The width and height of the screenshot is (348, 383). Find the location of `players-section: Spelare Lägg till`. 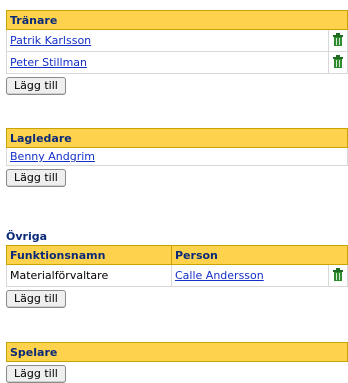

players-section: Spelare Lägg till is located at coordinates (177, 362).